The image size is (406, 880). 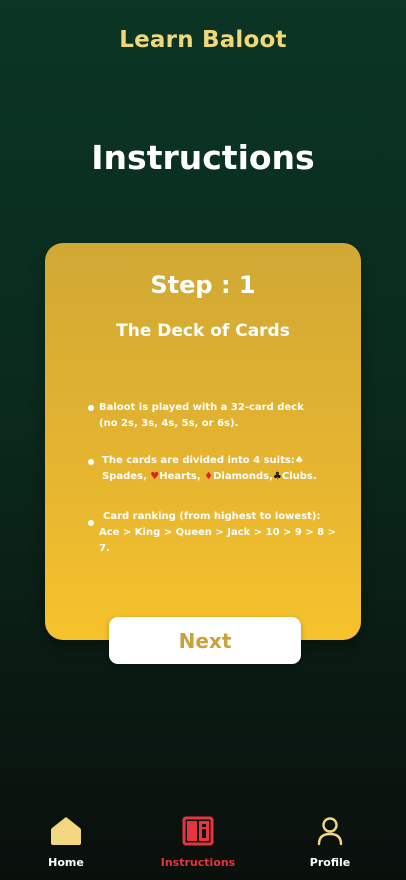 What do you see at coordinates (299, 460) in the screenshot?
I see `spade-icon: ♠` at bounding box center [299, 460].